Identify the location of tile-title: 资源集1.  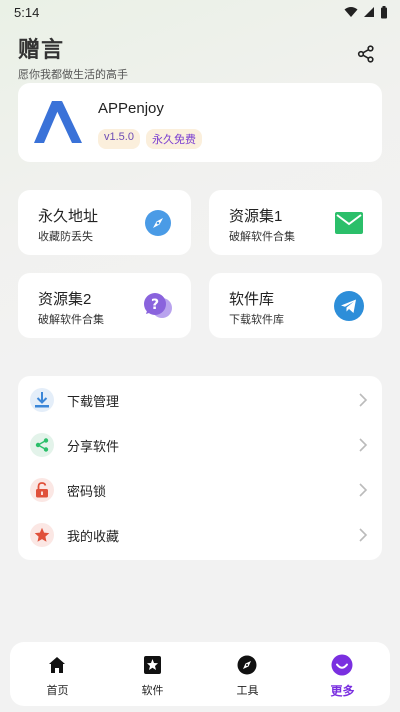
(256, 216).